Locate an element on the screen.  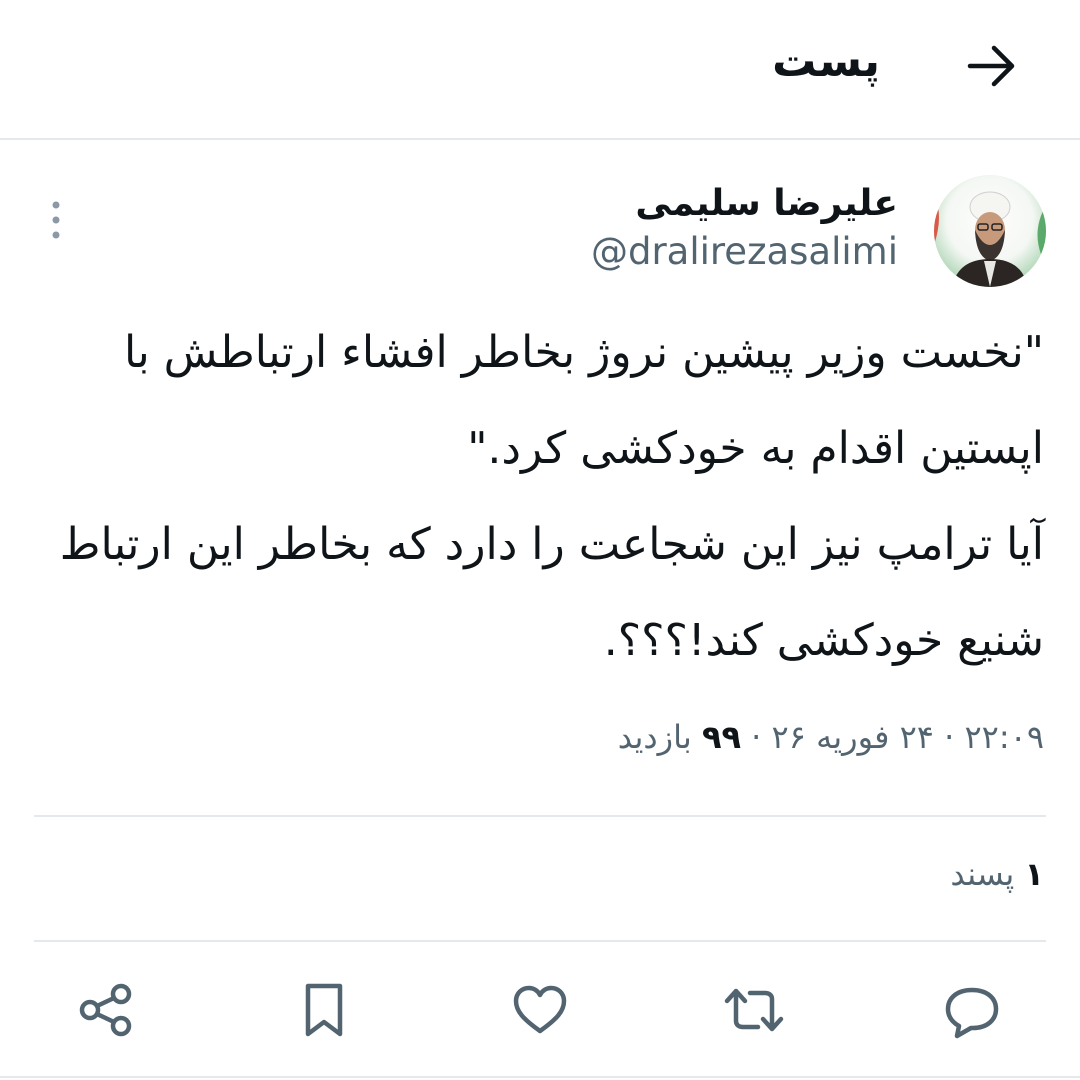
views-count: ۹۹ is located at coordinates (721, 737).